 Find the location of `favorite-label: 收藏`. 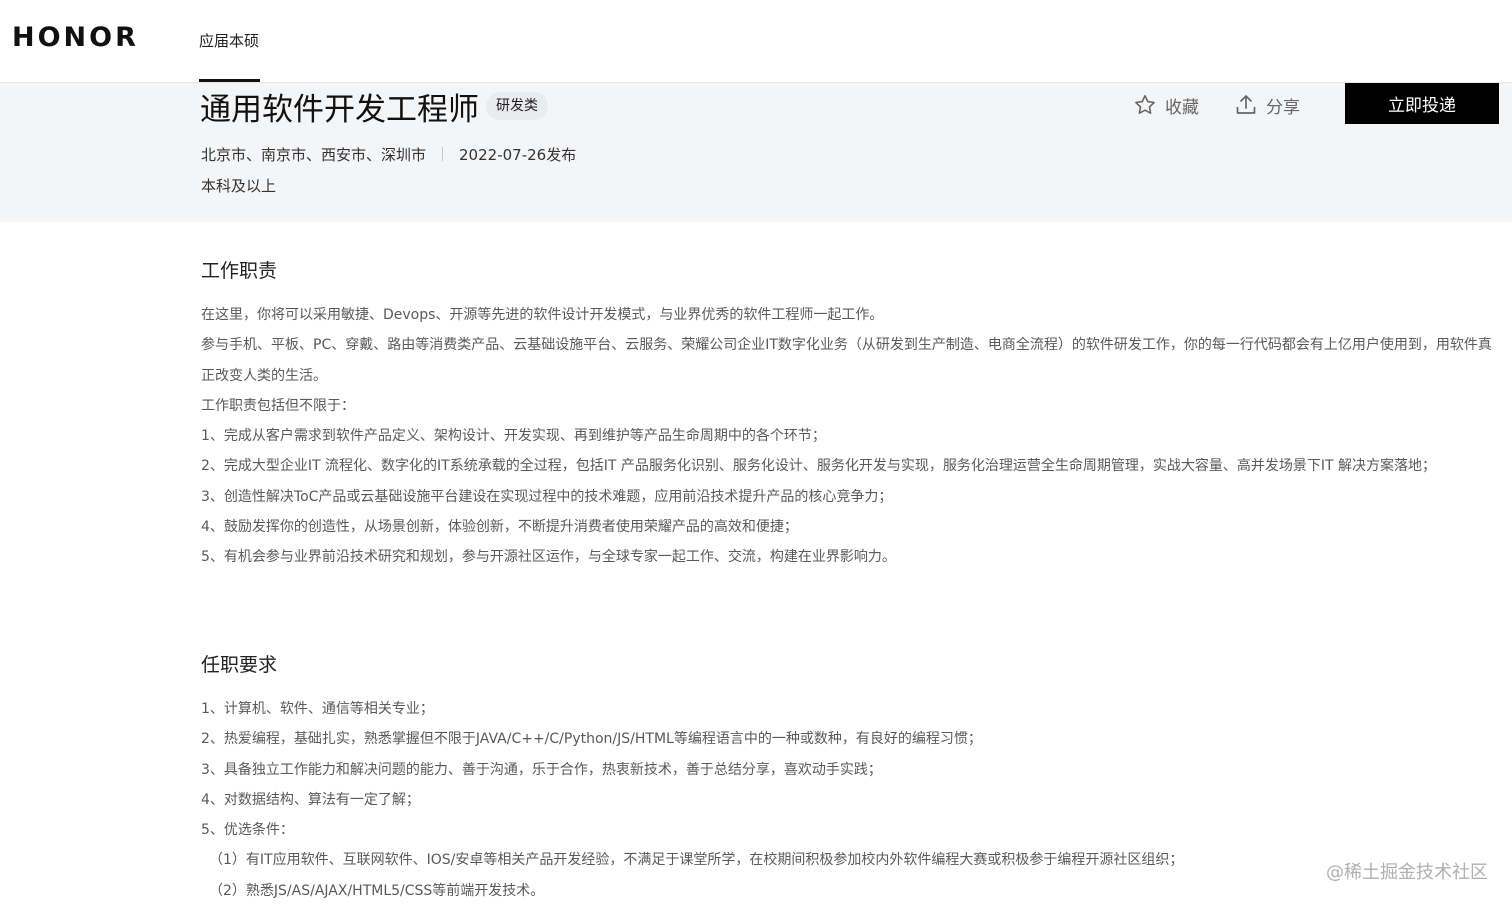

favorite-label: 收藏 is located at coordinates (1182, 107).